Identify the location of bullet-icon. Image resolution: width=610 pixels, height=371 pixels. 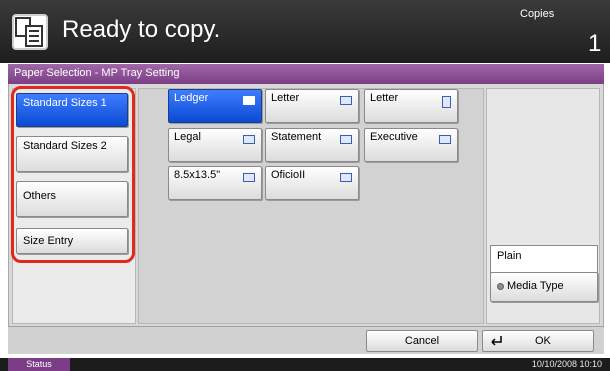
(500, 286).